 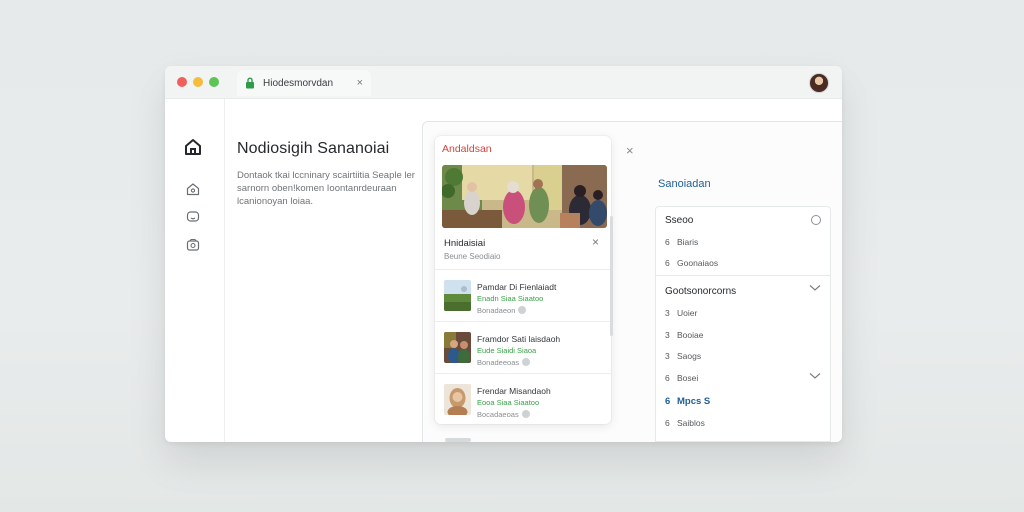 I want to click on filter-option: 3 Saogs, so click(x=683, y=356).